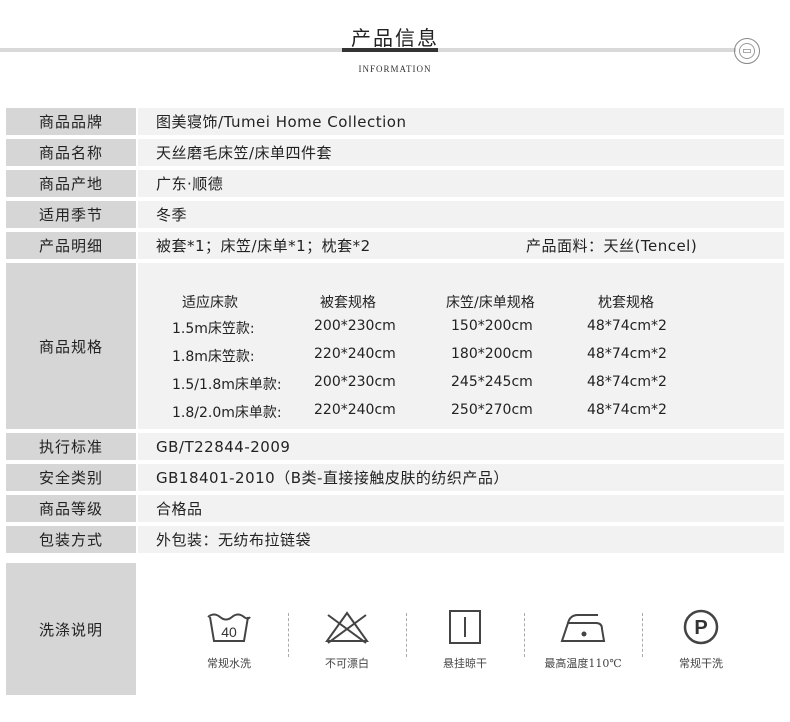 The width and height of the screenshot is (790, 722). I want to click on seal-icon, so click(747, 51).